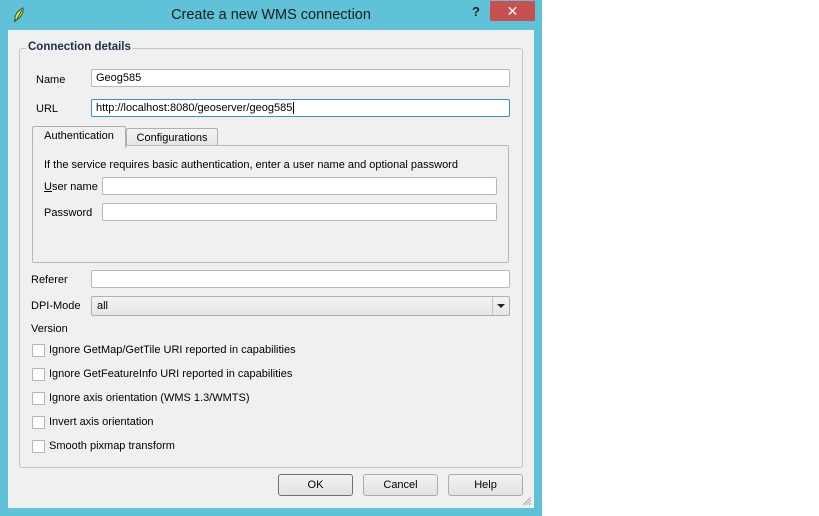 The width and height of the screenshot is (819, 516). I want to click on name-label: Name, so click(51, 80).